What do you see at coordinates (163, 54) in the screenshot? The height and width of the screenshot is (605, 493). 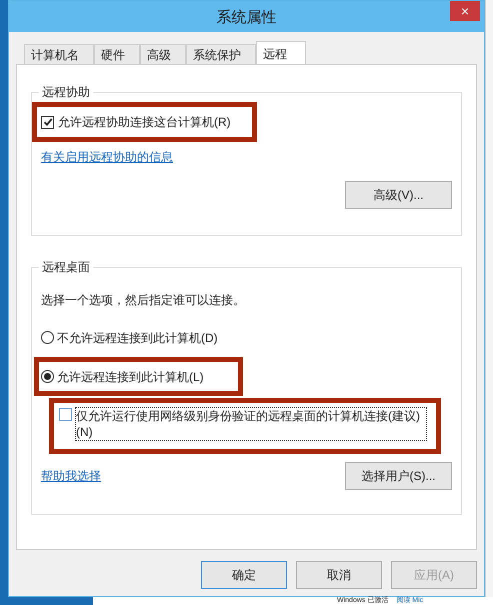 I see `tab: 高级` at bounding box center [163, 54].